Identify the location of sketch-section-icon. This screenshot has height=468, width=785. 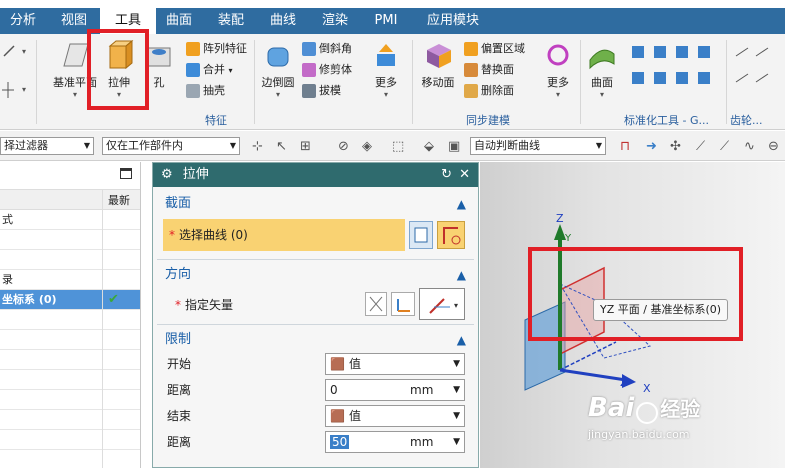
(421, 235).